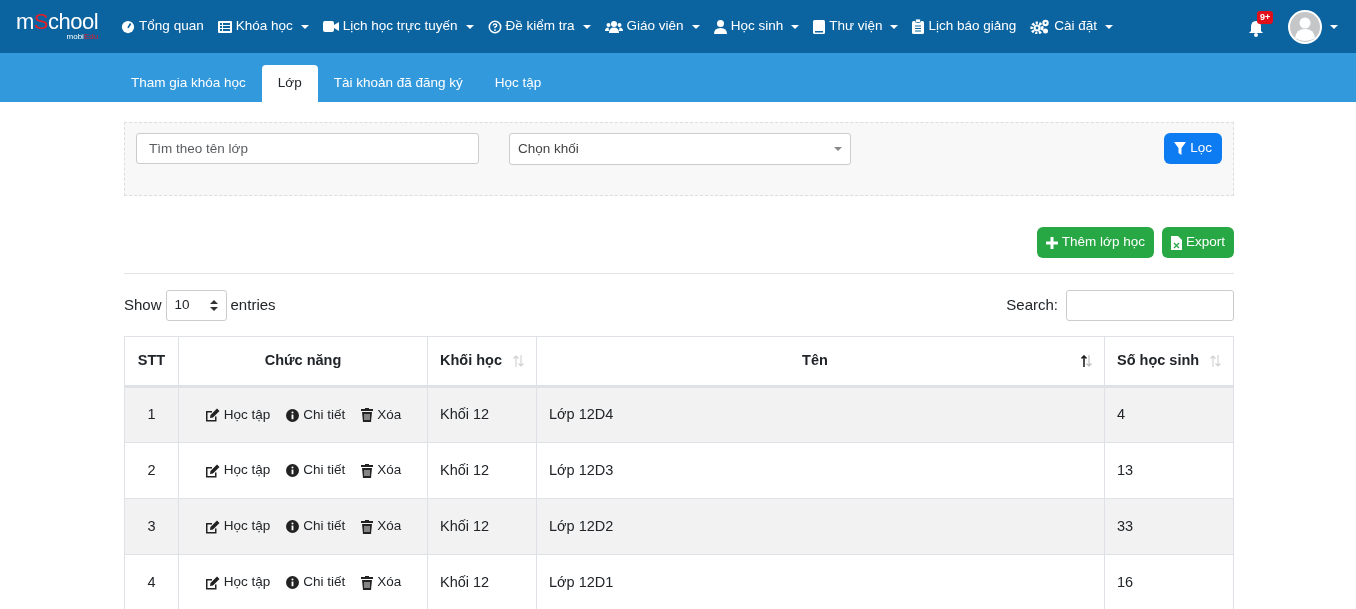  Describe the element at coordinates (613, 26) in the screenshot. I see `users-icon` at that location.